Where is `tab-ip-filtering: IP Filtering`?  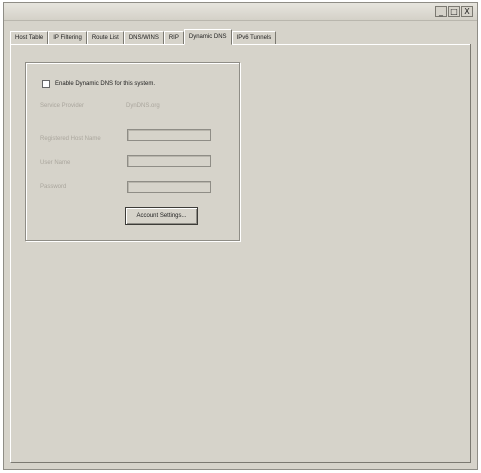 tab-ip-filtering: IP Filtering is located at coordinates (67, 37).